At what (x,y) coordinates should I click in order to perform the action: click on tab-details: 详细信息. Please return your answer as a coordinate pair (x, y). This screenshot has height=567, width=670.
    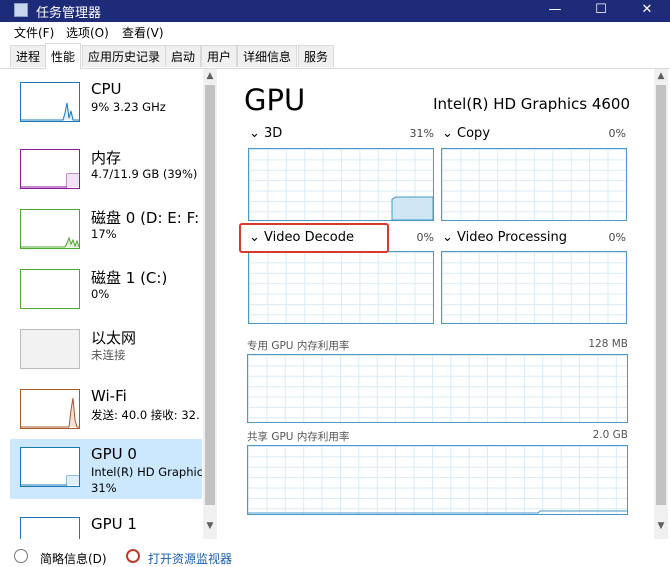
    Looking at the image, I should click on (267, 56).